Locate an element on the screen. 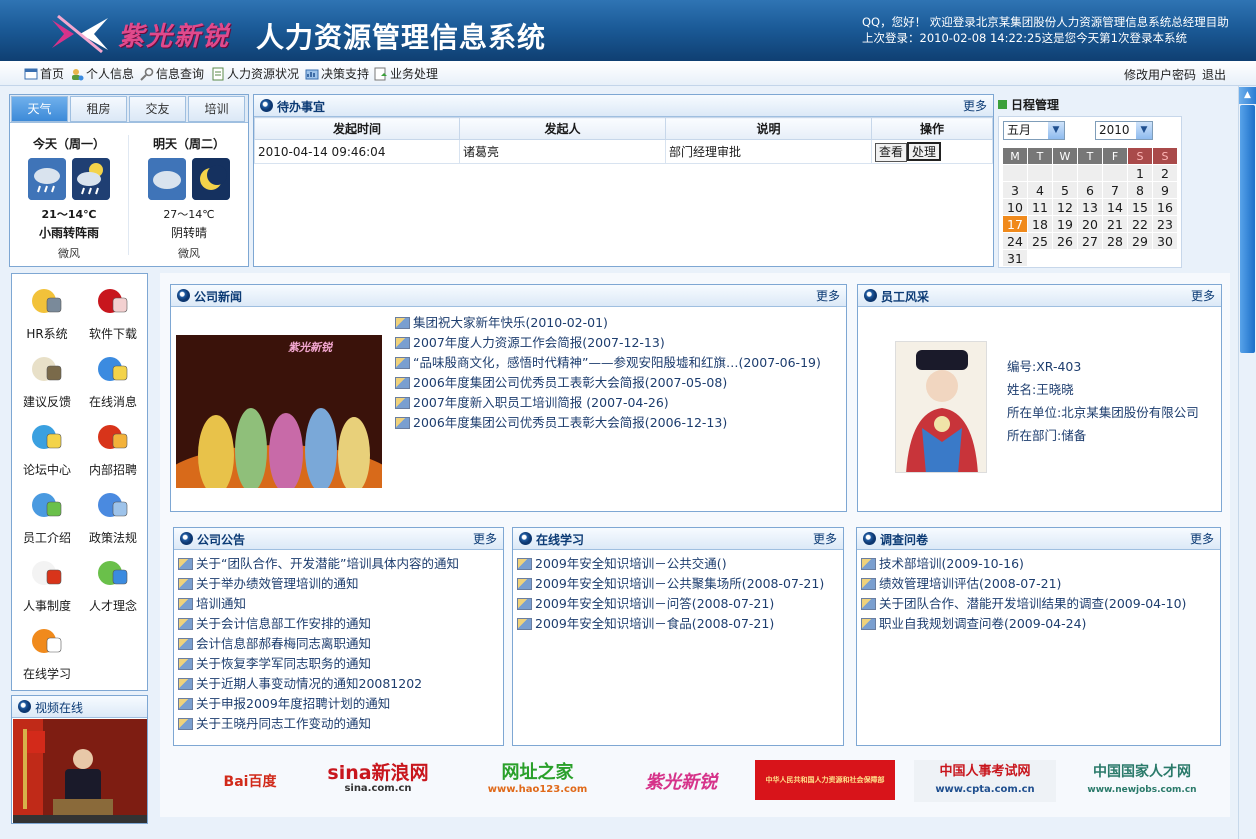  calendar-day: 31 is located at coordinates (1015, 258).